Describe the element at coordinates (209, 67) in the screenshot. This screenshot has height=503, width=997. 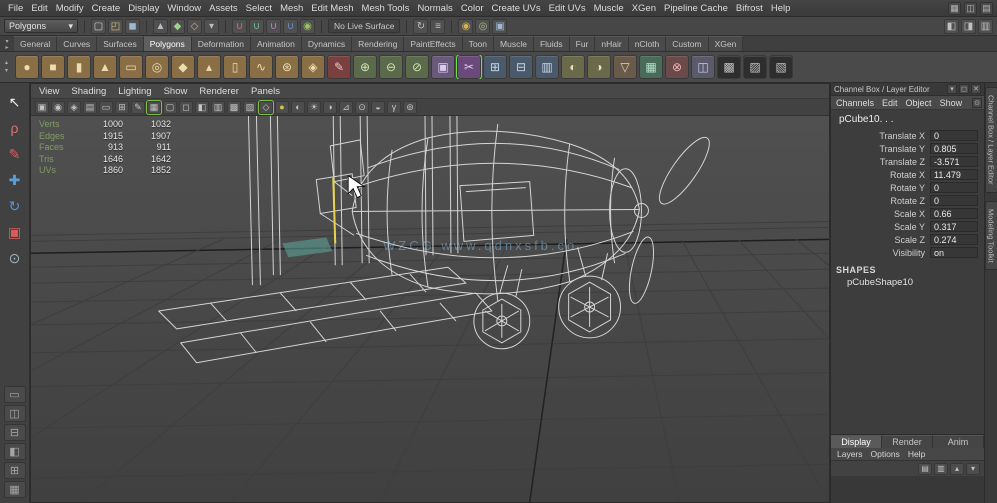
I see `poly-pyramid-icon: ▴` at that location.